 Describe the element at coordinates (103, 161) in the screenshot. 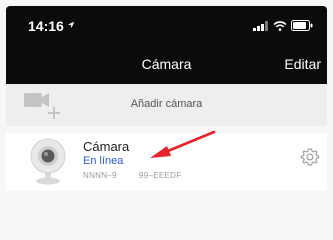

I see `device-status: En línea` at that location.